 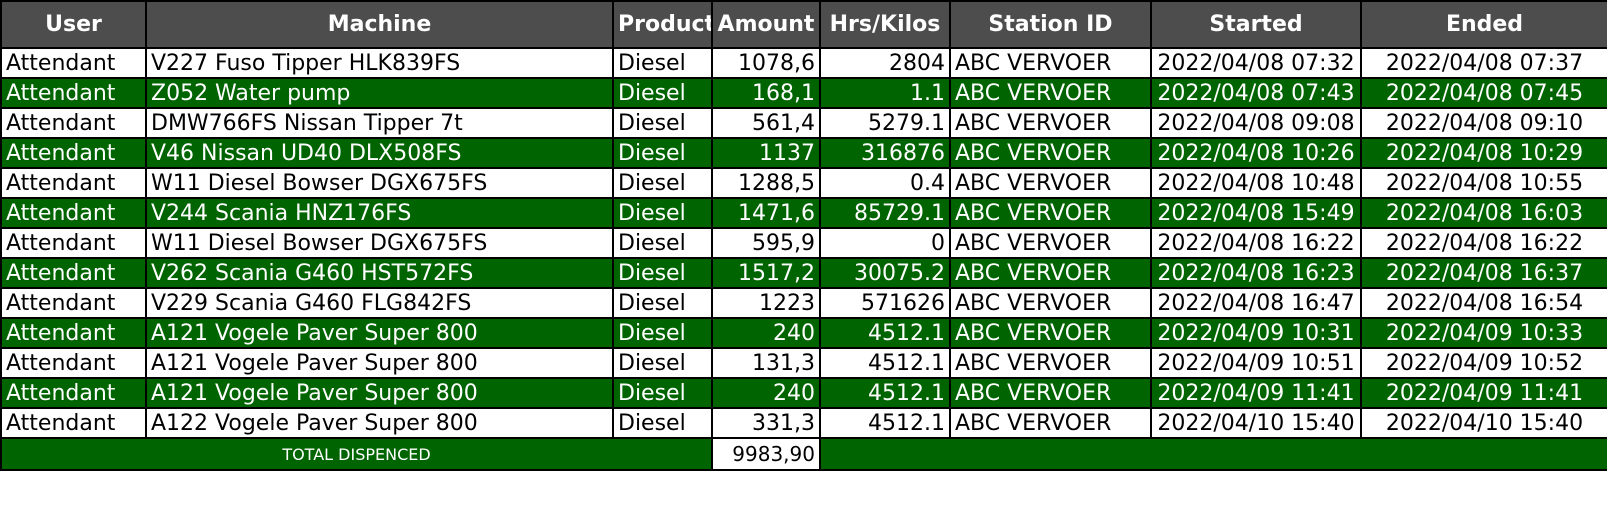 I want to click on cell-ended: 2022/04/08 07:37, so click(x=1483, y=63).